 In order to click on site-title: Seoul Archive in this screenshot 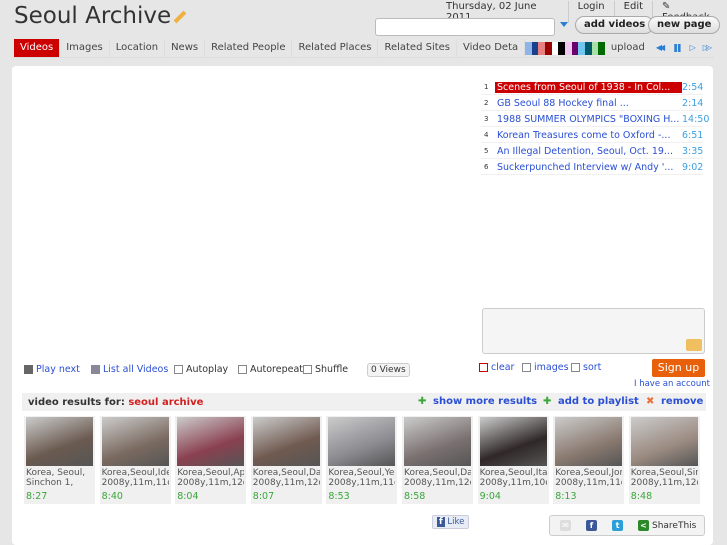, I will do `click(100, 16)`.